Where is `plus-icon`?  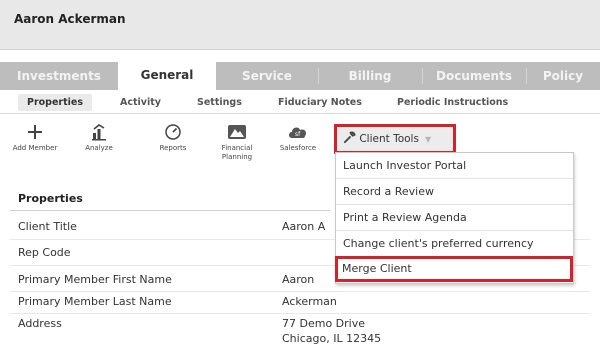
plus-icon is located at coordinates (35, 132).